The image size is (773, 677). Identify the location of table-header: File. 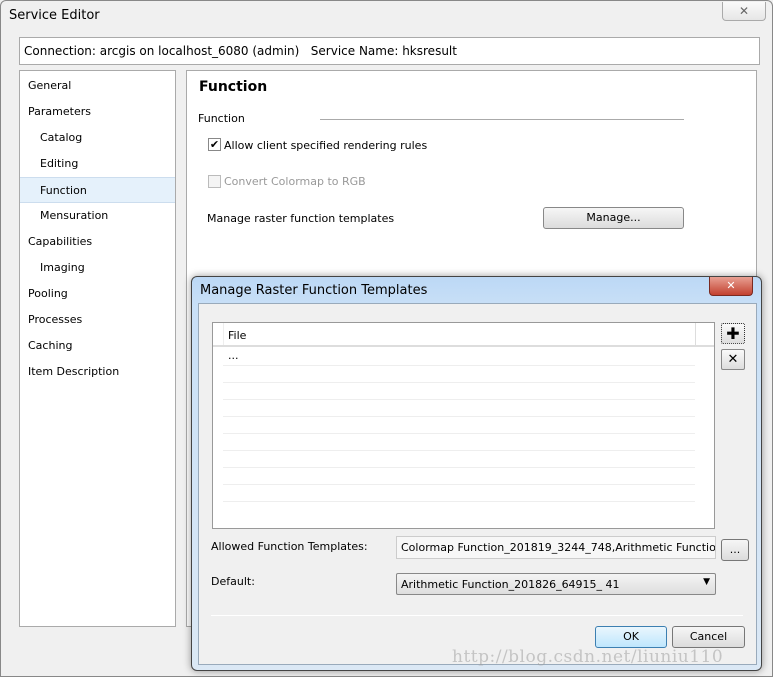
(463, 335).